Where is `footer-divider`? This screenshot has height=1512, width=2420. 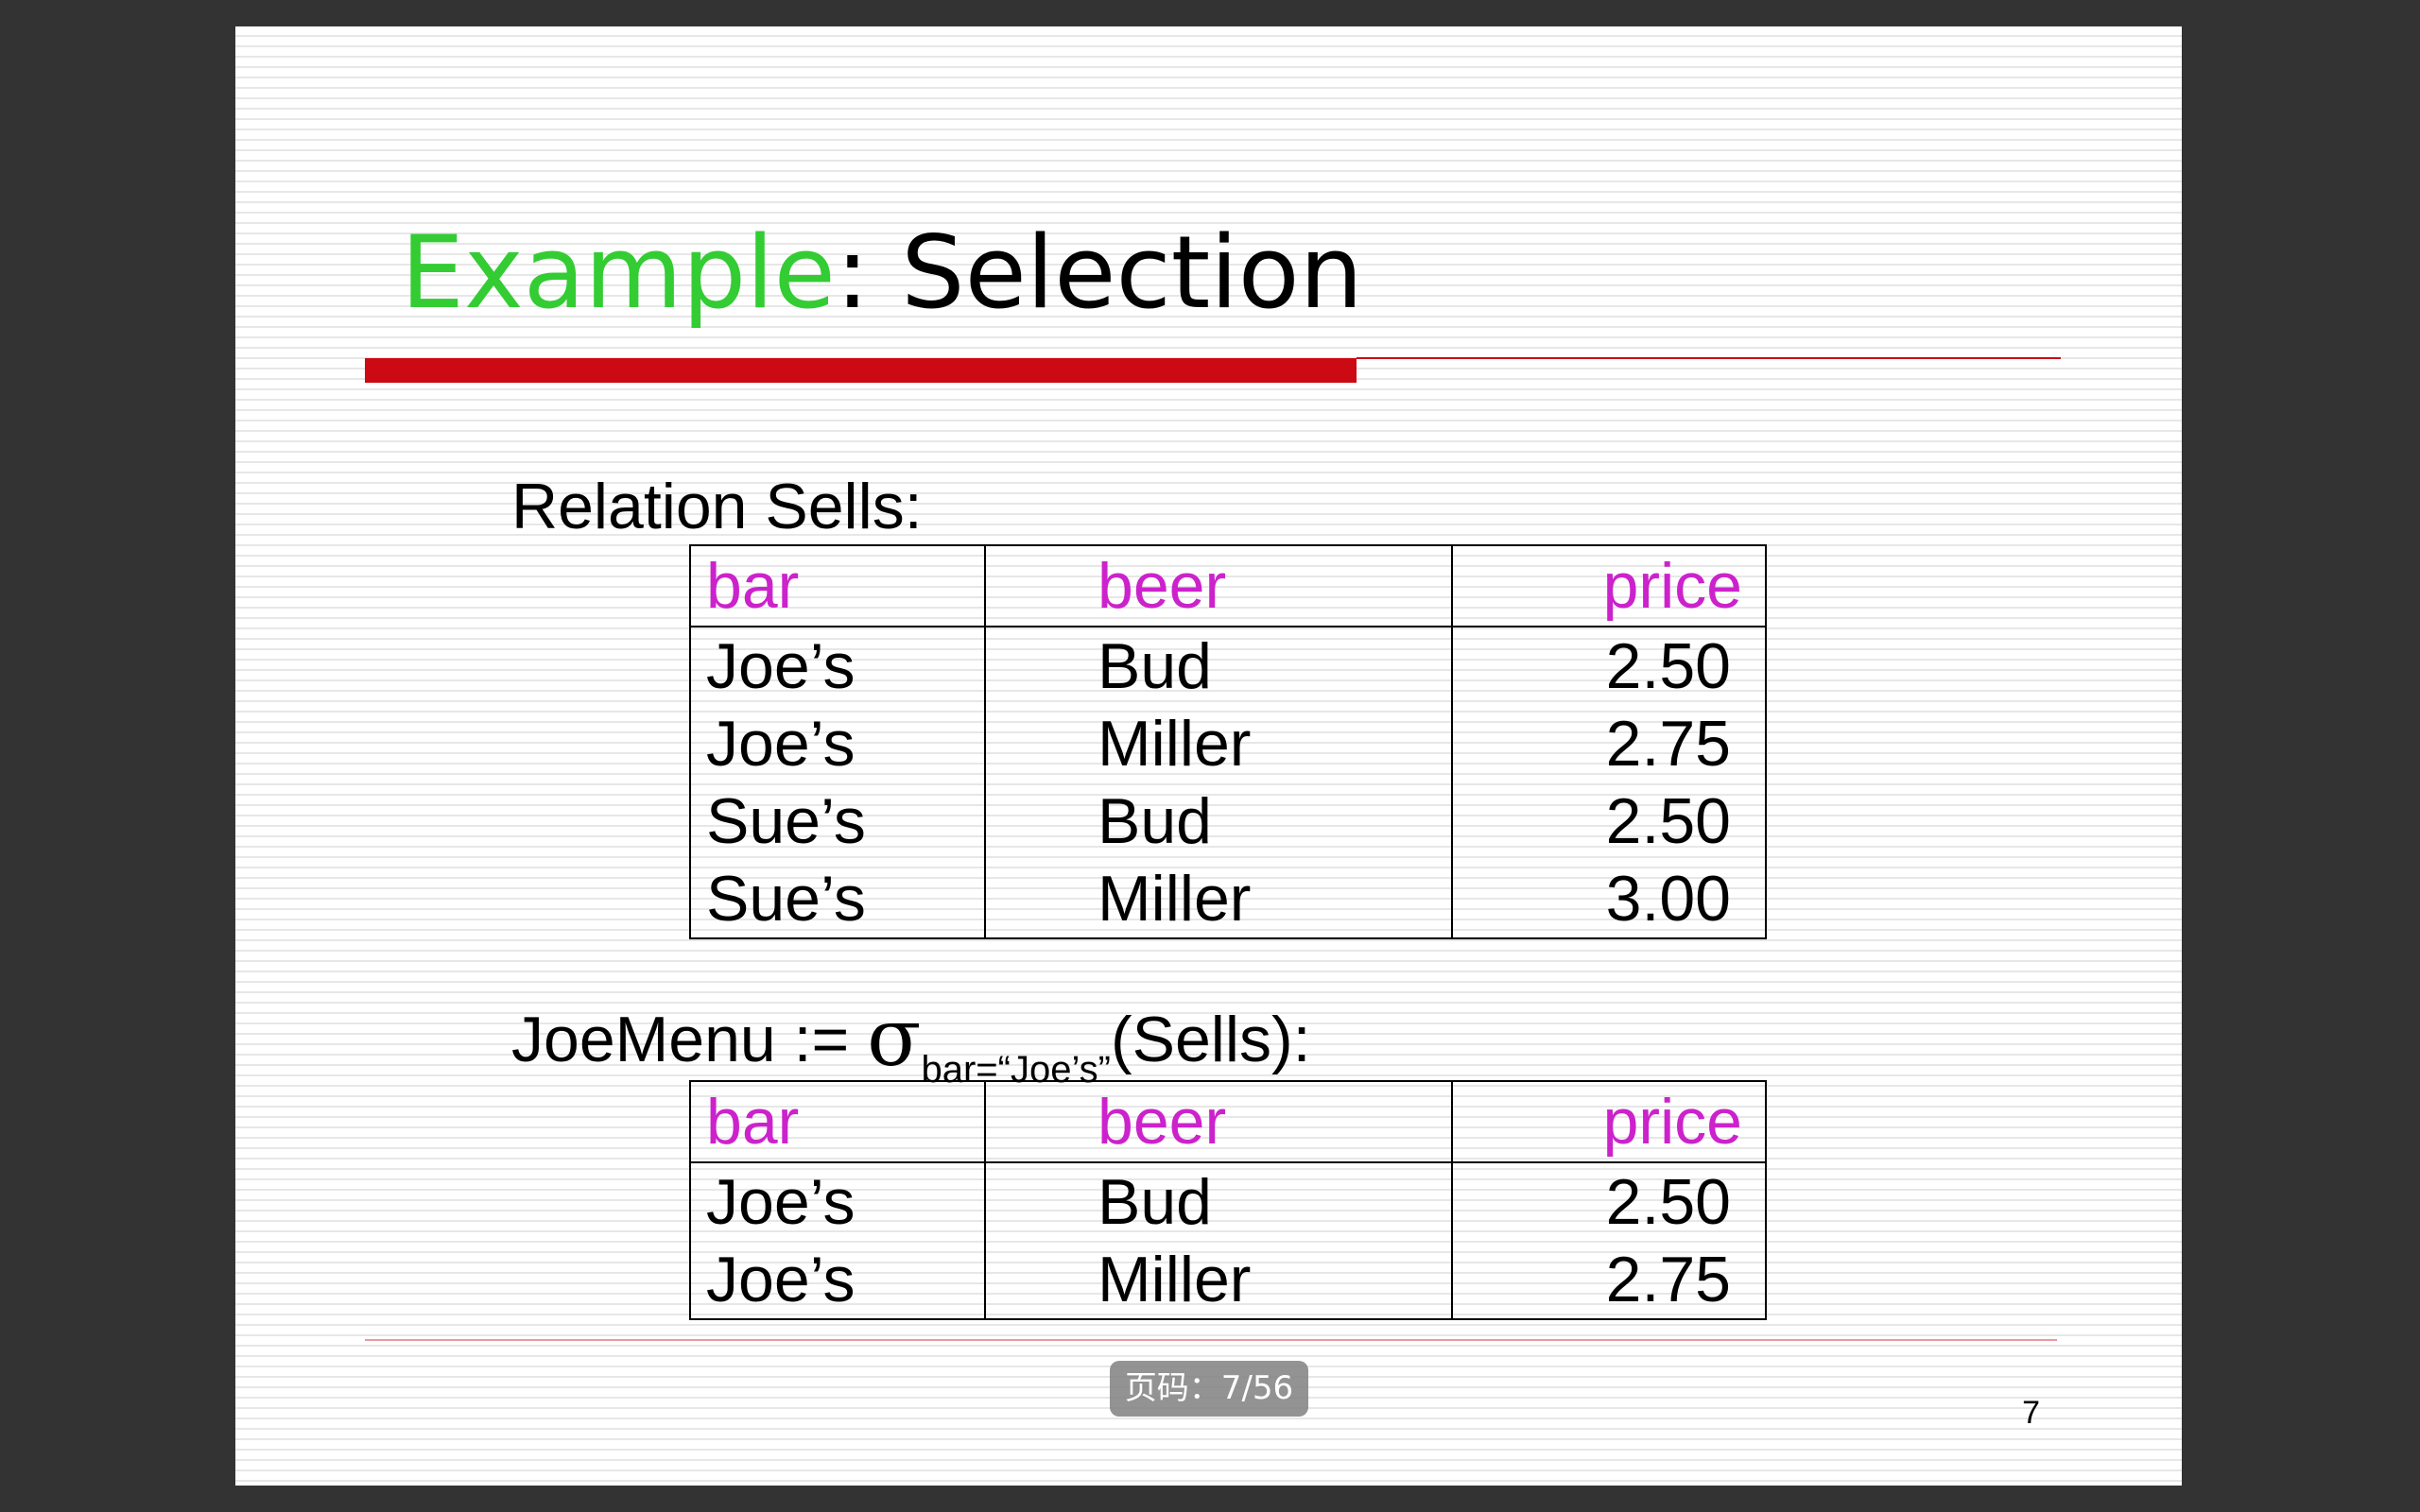
footer-divider is located at coordinates (1211, 1340).